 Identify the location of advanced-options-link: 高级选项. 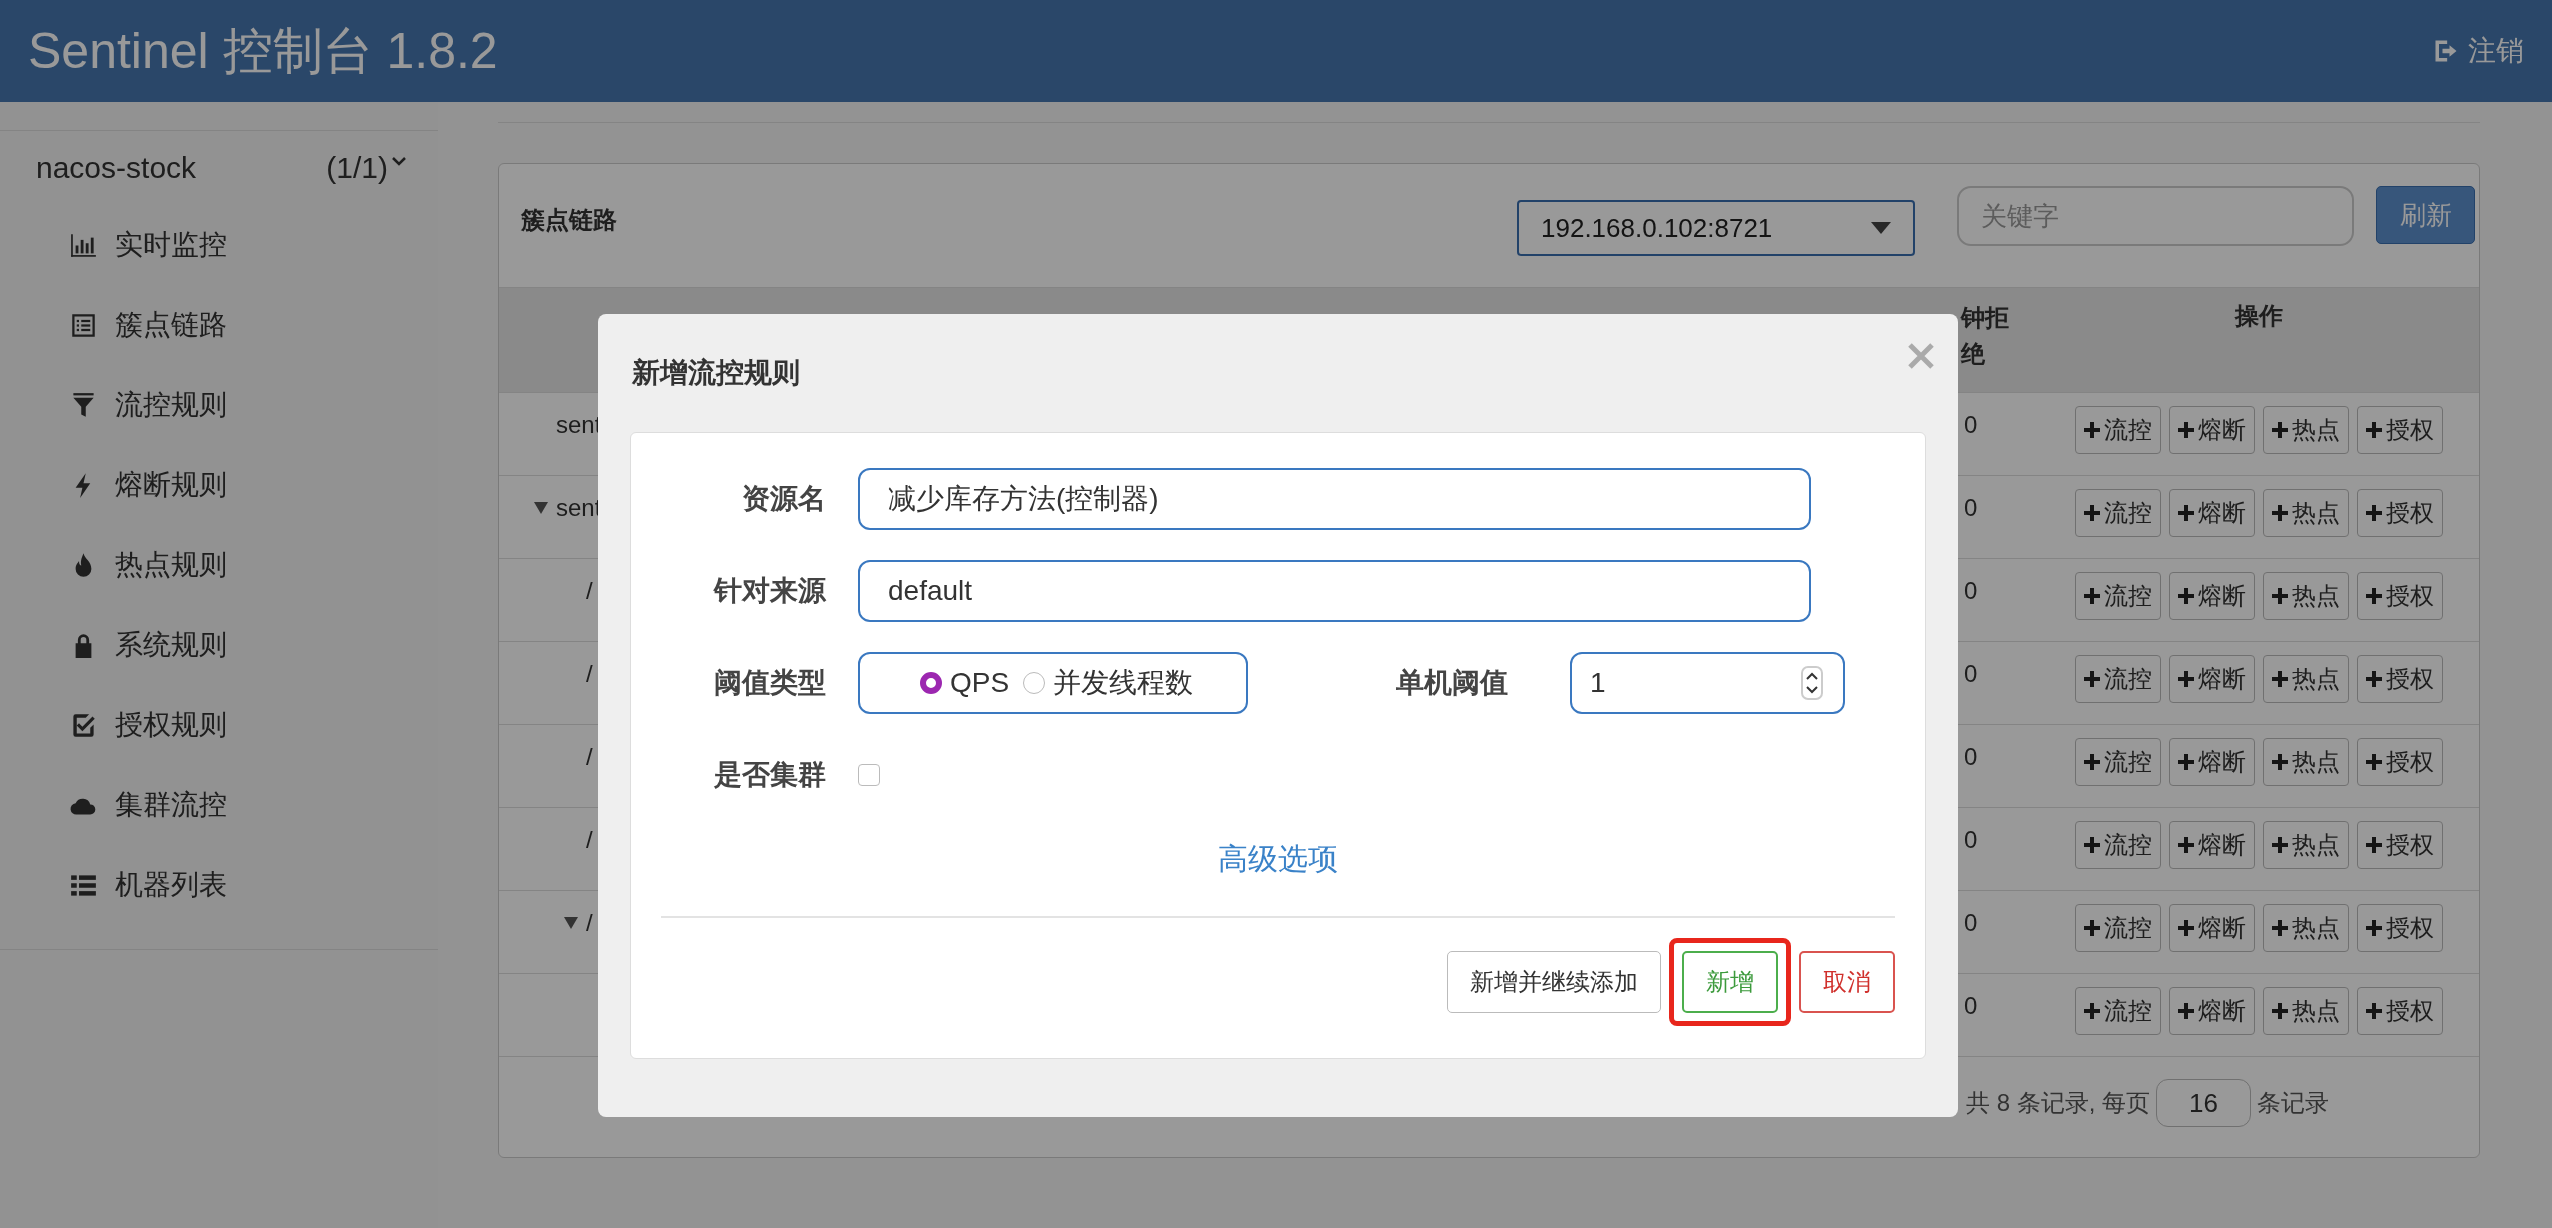
(1278, 858).